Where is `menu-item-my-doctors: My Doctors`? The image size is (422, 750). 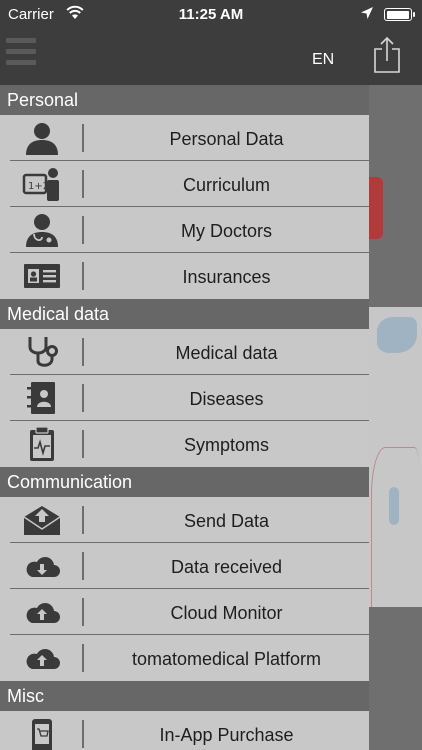 menu-item-my-doctors: My Doctors is located at coordinates (184, 230).